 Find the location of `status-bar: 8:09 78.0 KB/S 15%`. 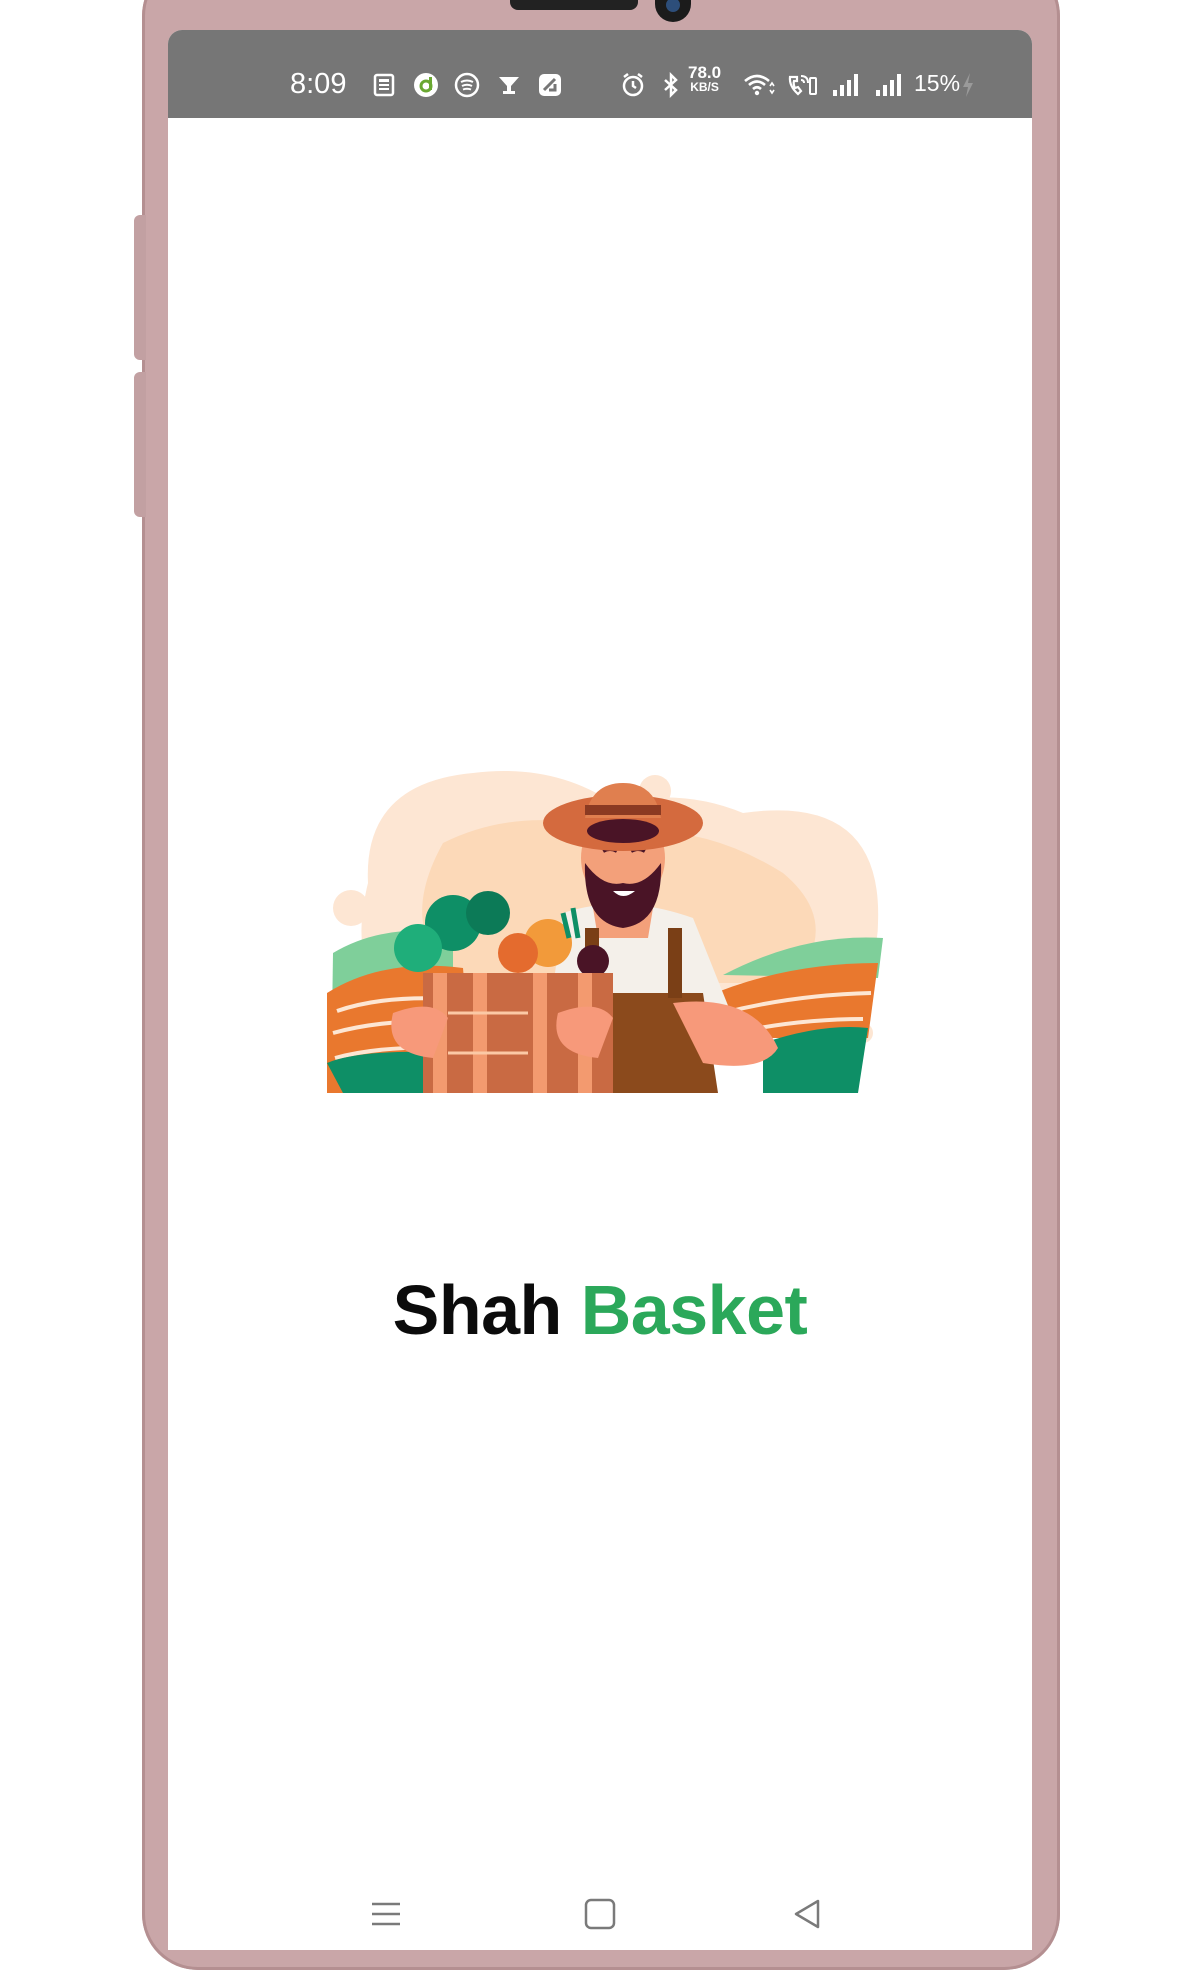

status-bar: 8:09 78.0 KB/S 15% is located at coordinates (600, 74).